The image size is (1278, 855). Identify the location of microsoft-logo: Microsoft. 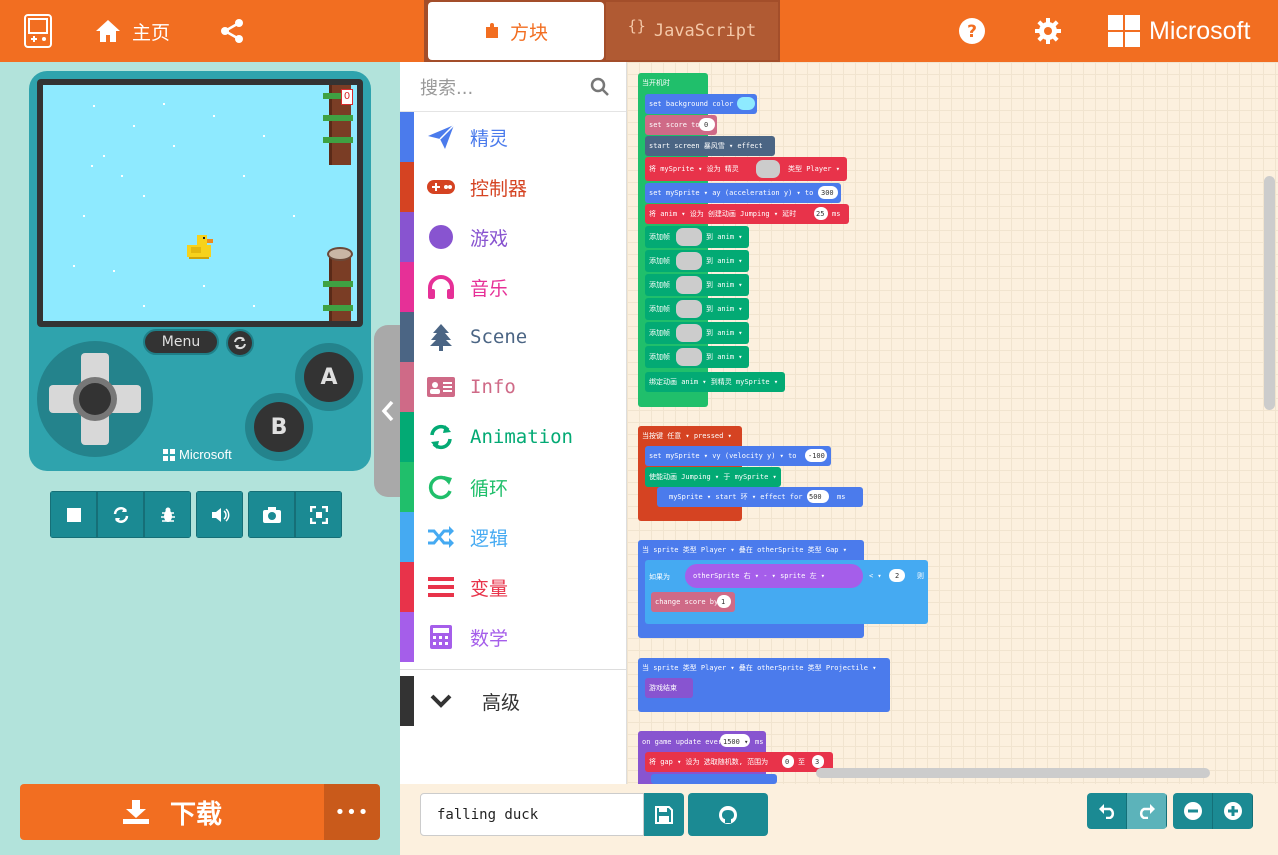
(1179, 31).